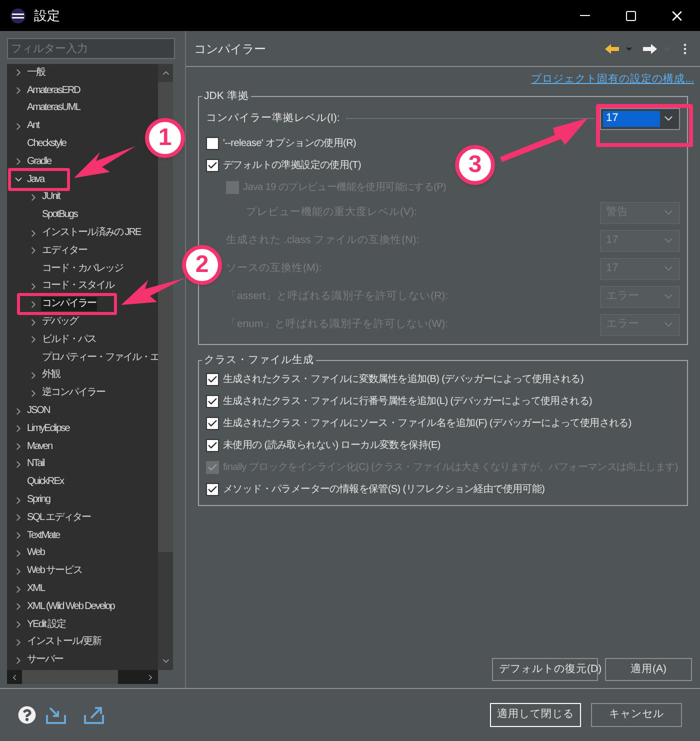 The width and height of the screenshot is (700, 741). What do you see at coordinates (535, 715) in the screenshot?
I see `dialog-button: 適用して閉じる` at bounding box center [535, 715].